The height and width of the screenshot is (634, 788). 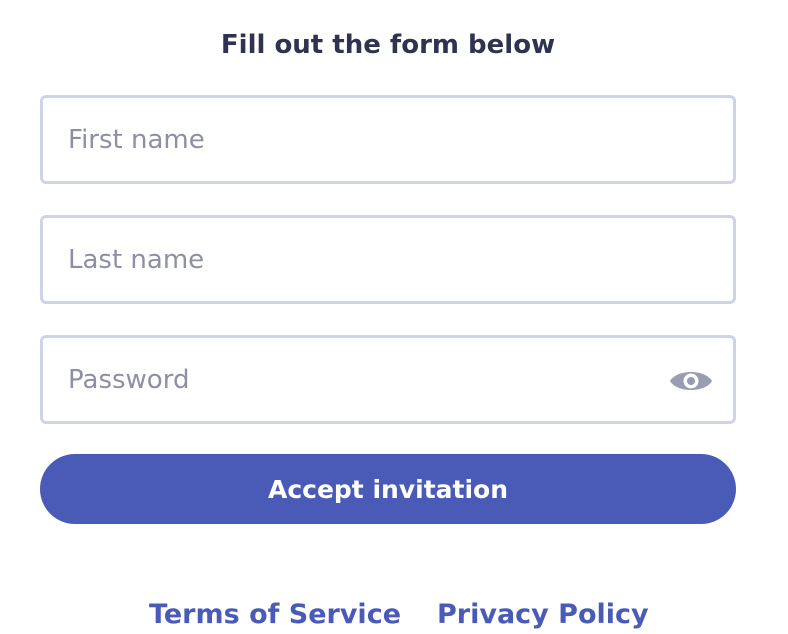 I want to click on terms-of-service-link: Terms of Service, so click(x=275, y=615).